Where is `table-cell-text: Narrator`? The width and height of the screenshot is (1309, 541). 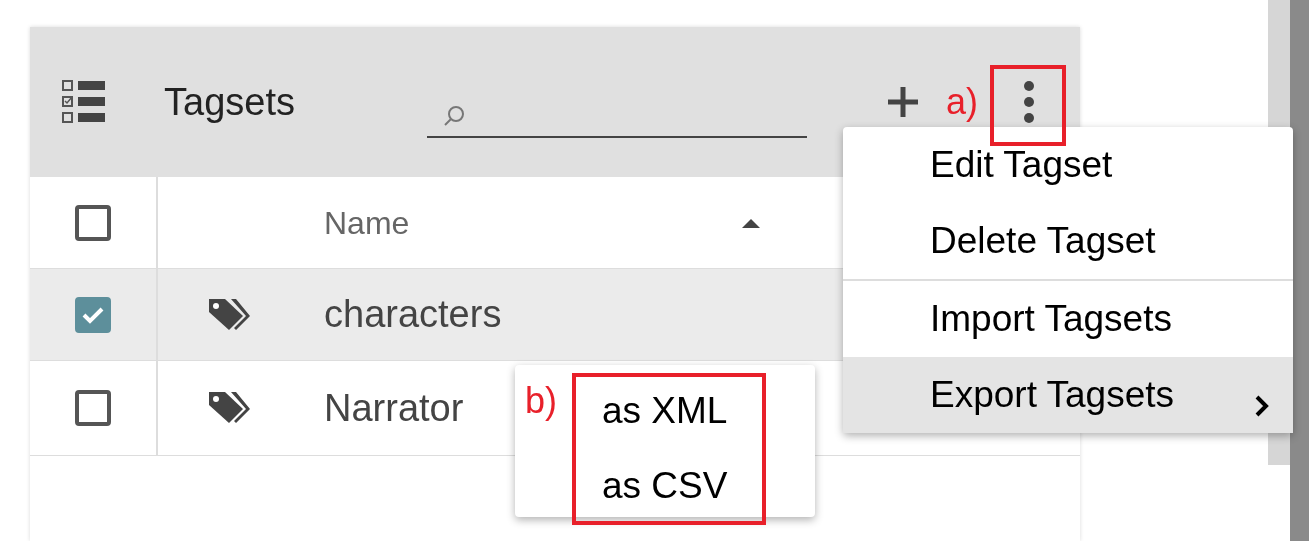
table-cell-text: Narrator is located at coordinates (394, 408).